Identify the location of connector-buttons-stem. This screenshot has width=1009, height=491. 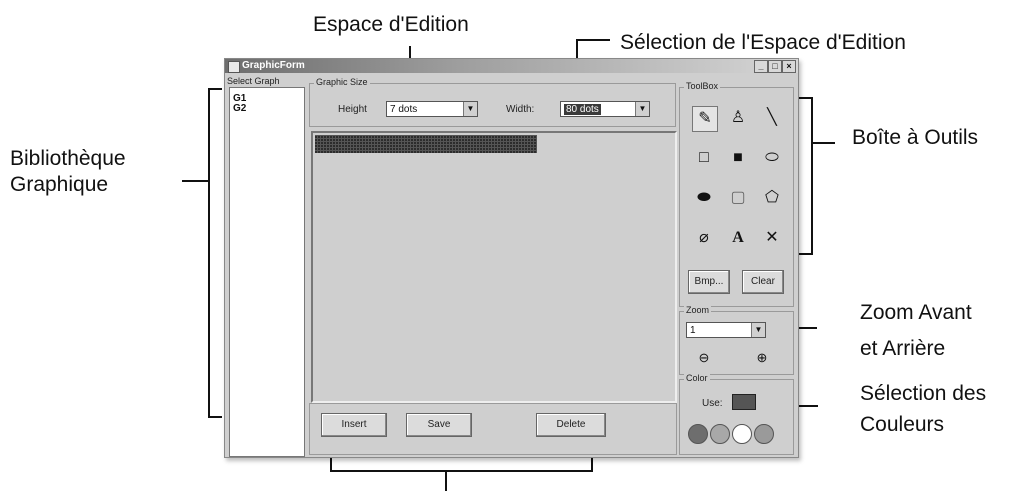
(446, 480).